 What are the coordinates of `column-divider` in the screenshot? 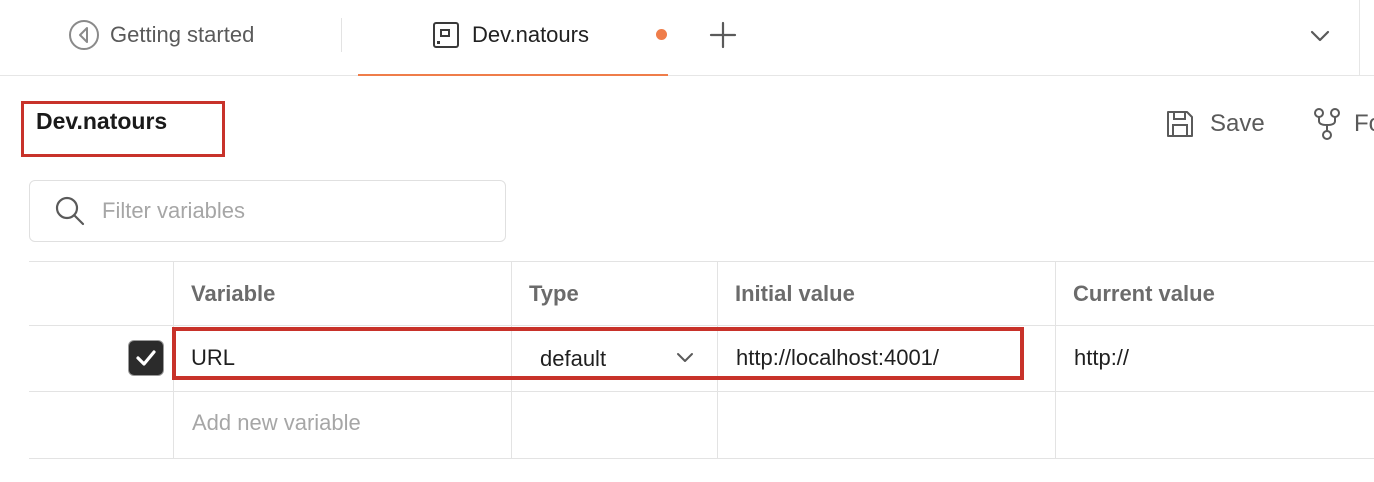 It's located at (1055, 360).